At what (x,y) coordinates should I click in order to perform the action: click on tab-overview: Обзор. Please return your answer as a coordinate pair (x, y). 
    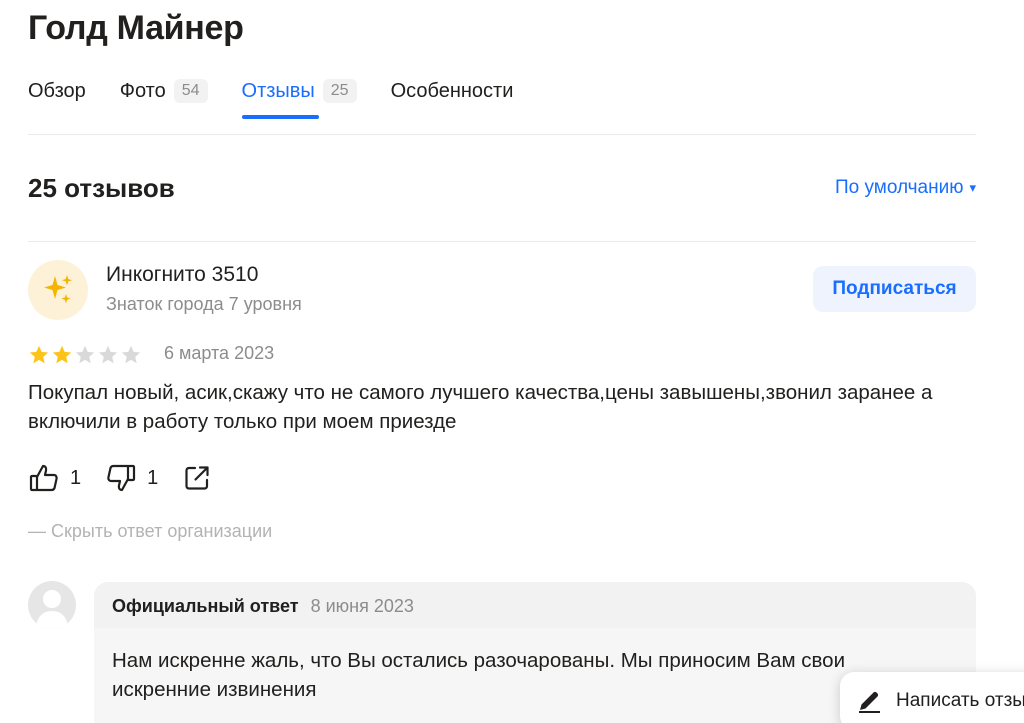
    Looking at the image, I should click on (57, 91).